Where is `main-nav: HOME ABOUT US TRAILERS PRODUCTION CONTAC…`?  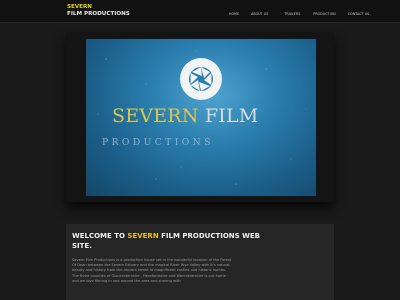
main-nav: HOME ABOUT US TRAILERS PRODUCTION CONTAC… is located at coordinates (297, 14).